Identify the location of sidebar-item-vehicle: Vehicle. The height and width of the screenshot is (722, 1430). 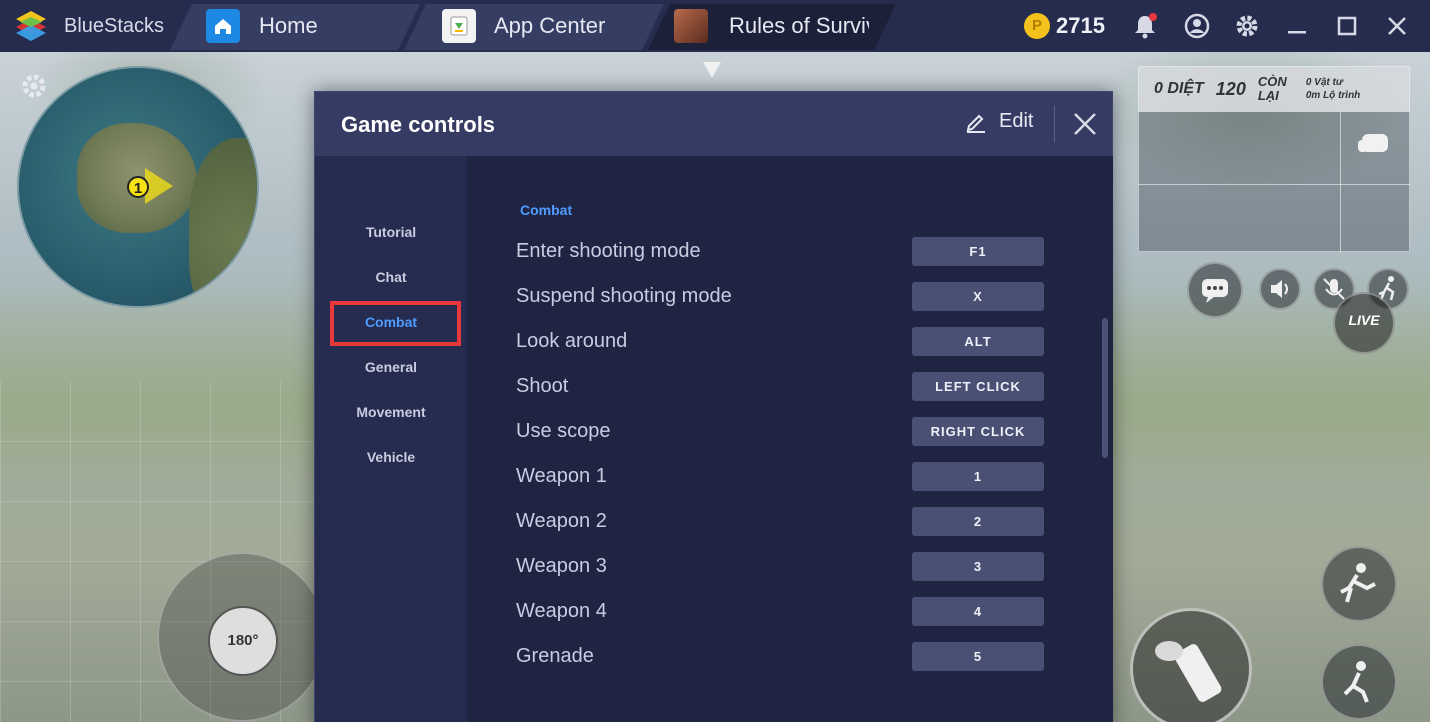
(391, 457).